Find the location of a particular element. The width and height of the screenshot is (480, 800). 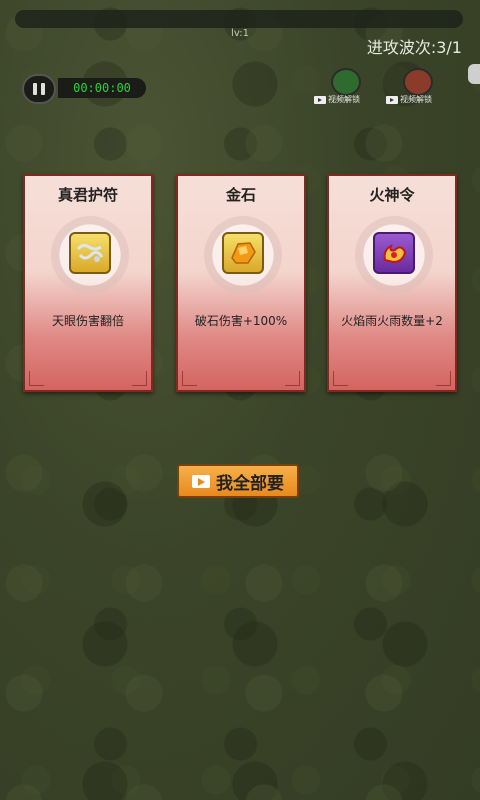

take-all-button: 我全部要 is located at coordinates (238, 481).